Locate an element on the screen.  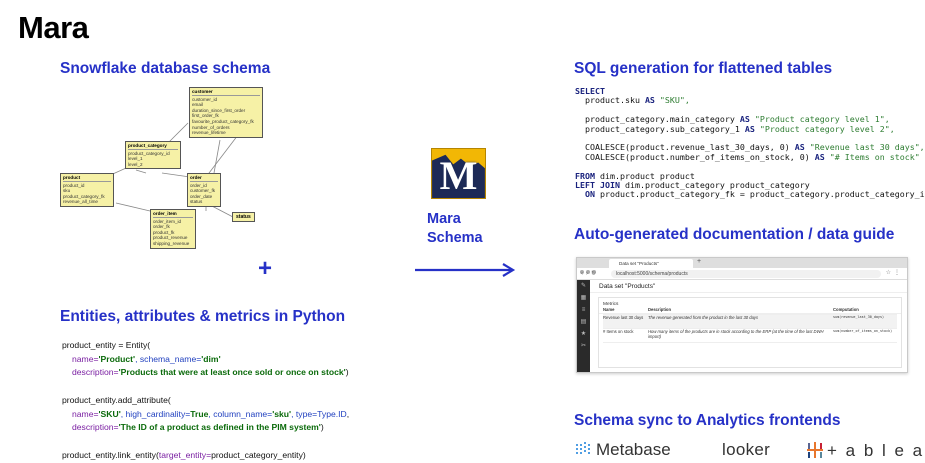
metabase-logo: Metabase is located at coordinates (623, 450).